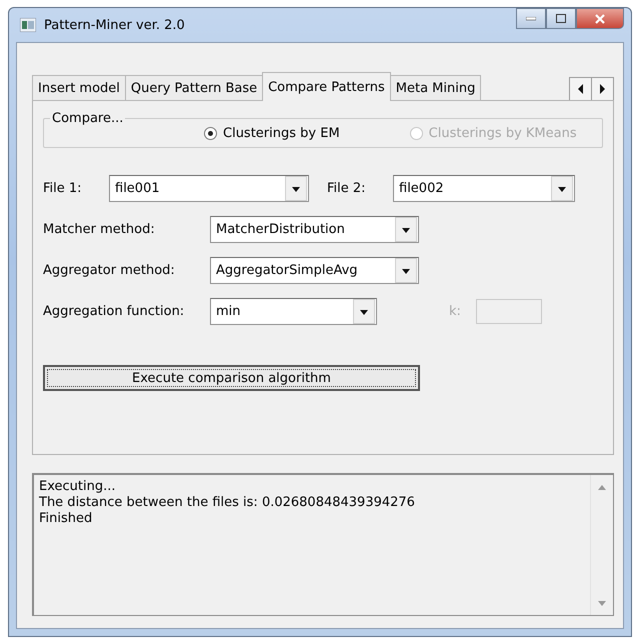  Describe the element at coordinates (436, 88) in the screenshot. I see `tab: Meta Mining` at that location.